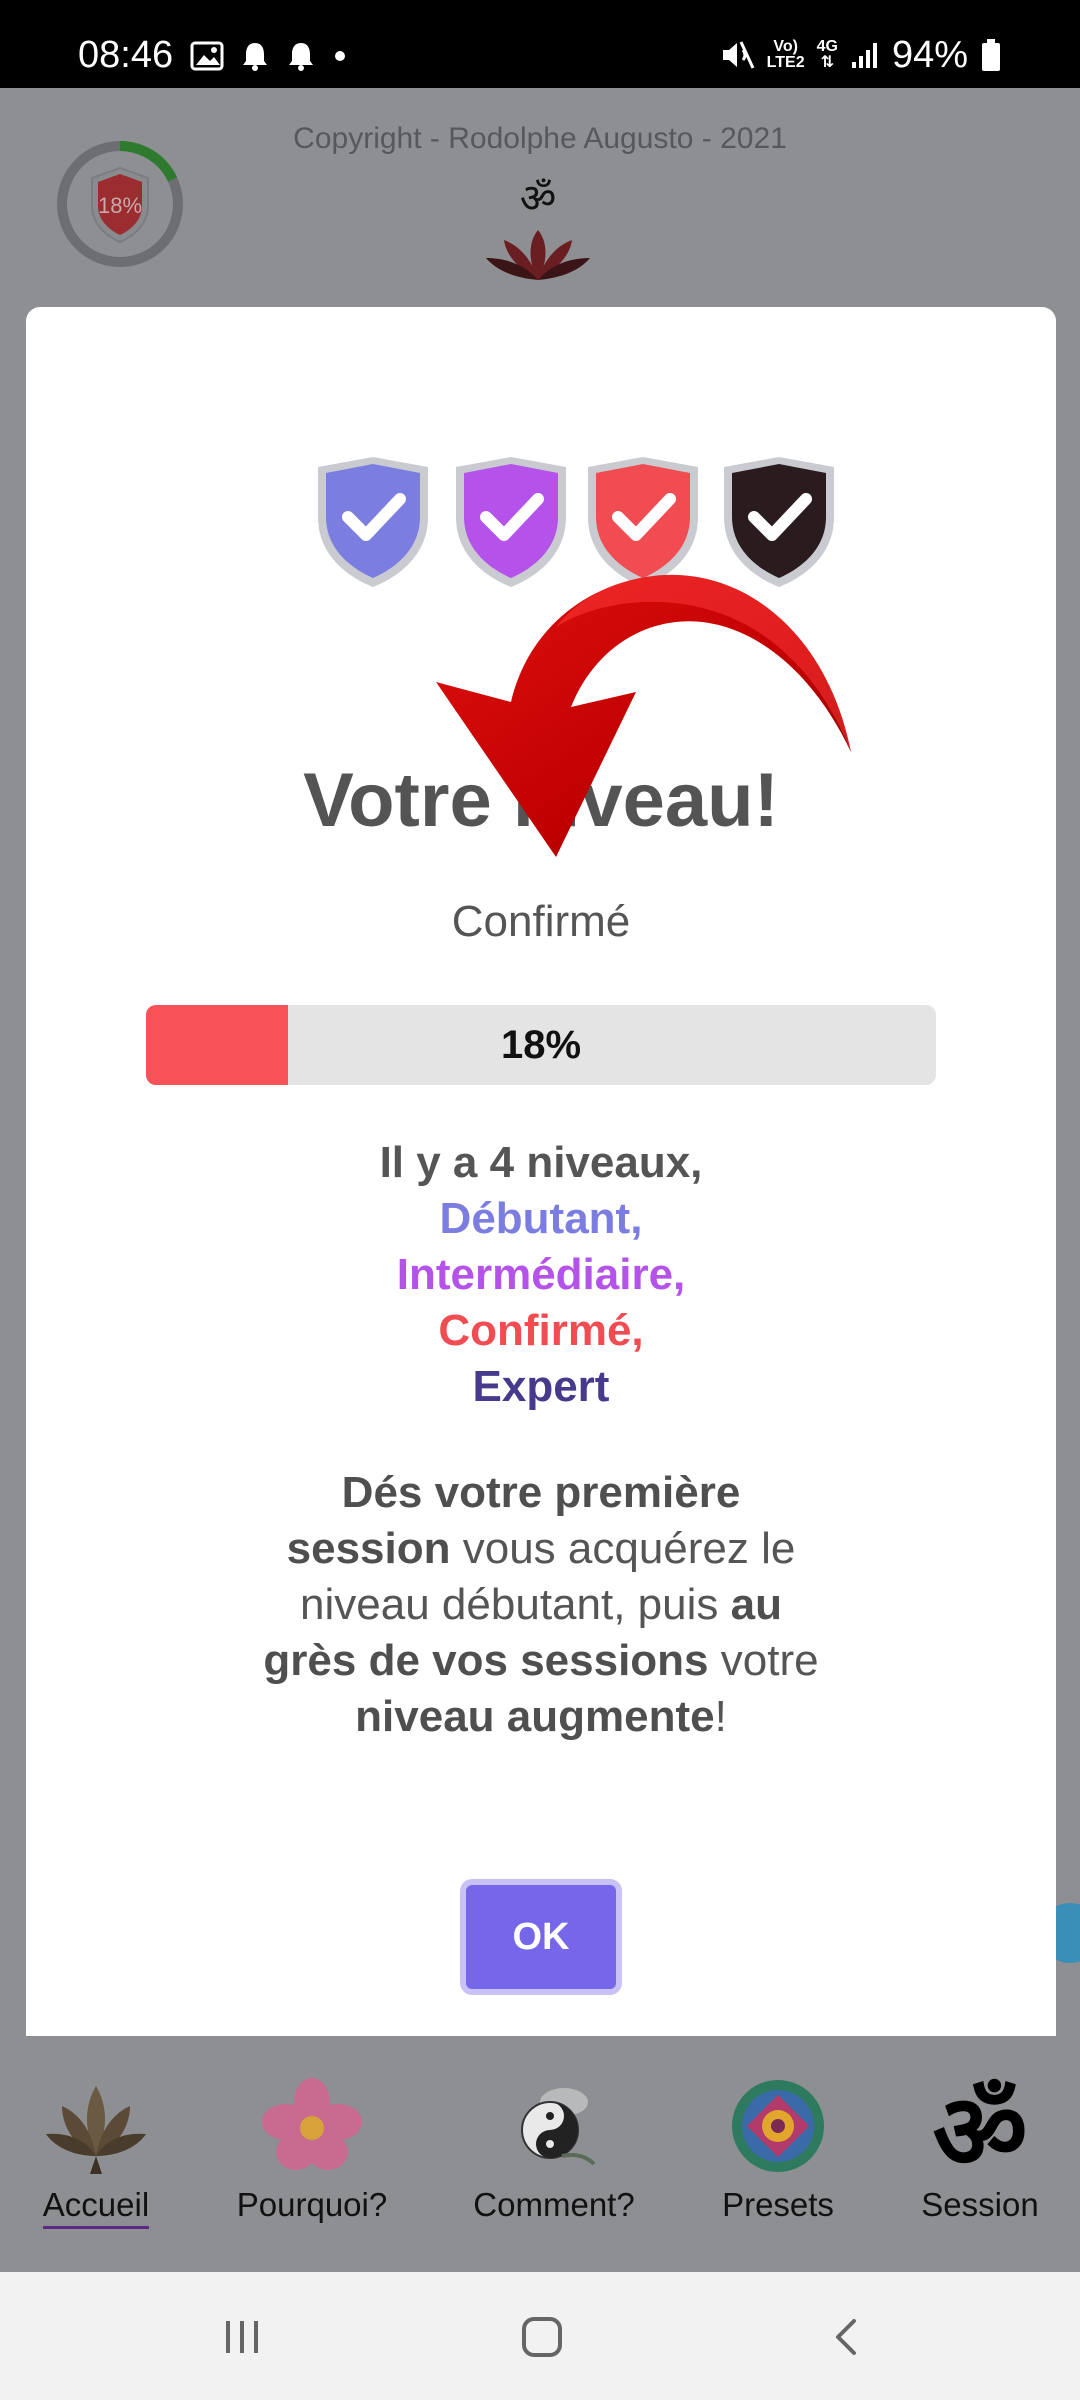 This screenshot has width=1080, height=2400. I want to click on level-intermediaire: Intermédiaire,, so click(541, 1274).